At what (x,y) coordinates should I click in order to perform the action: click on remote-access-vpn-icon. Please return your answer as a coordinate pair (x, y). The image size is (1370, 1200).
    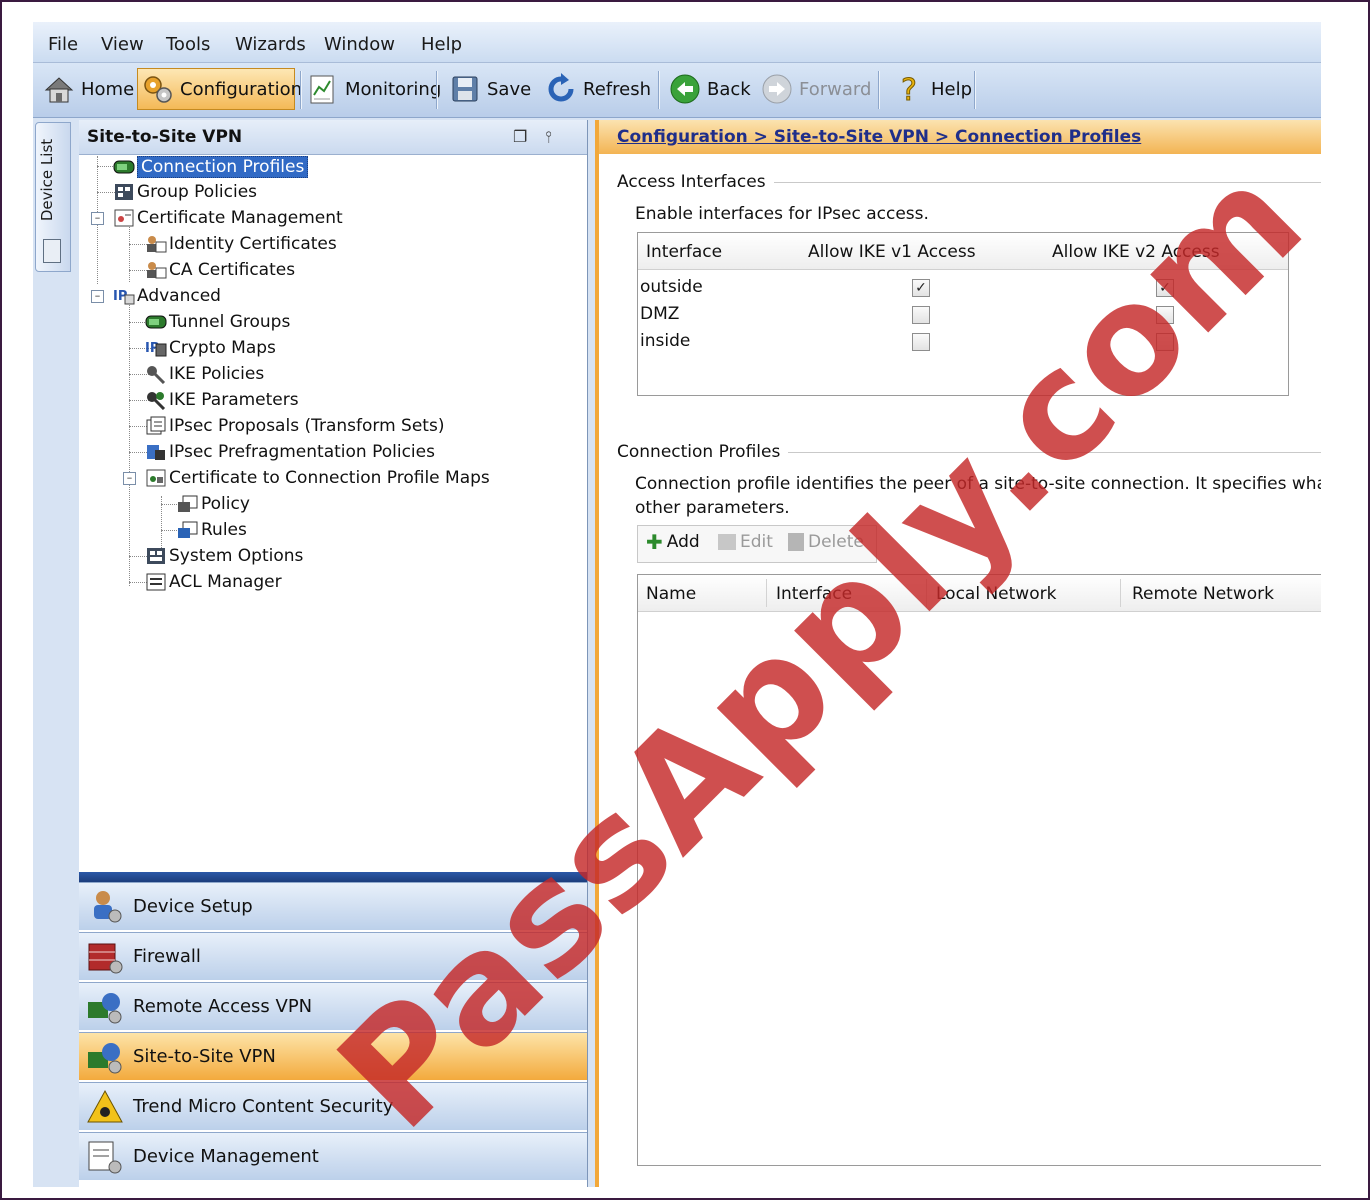
    Looking at the image, I should click on (105, 1007).